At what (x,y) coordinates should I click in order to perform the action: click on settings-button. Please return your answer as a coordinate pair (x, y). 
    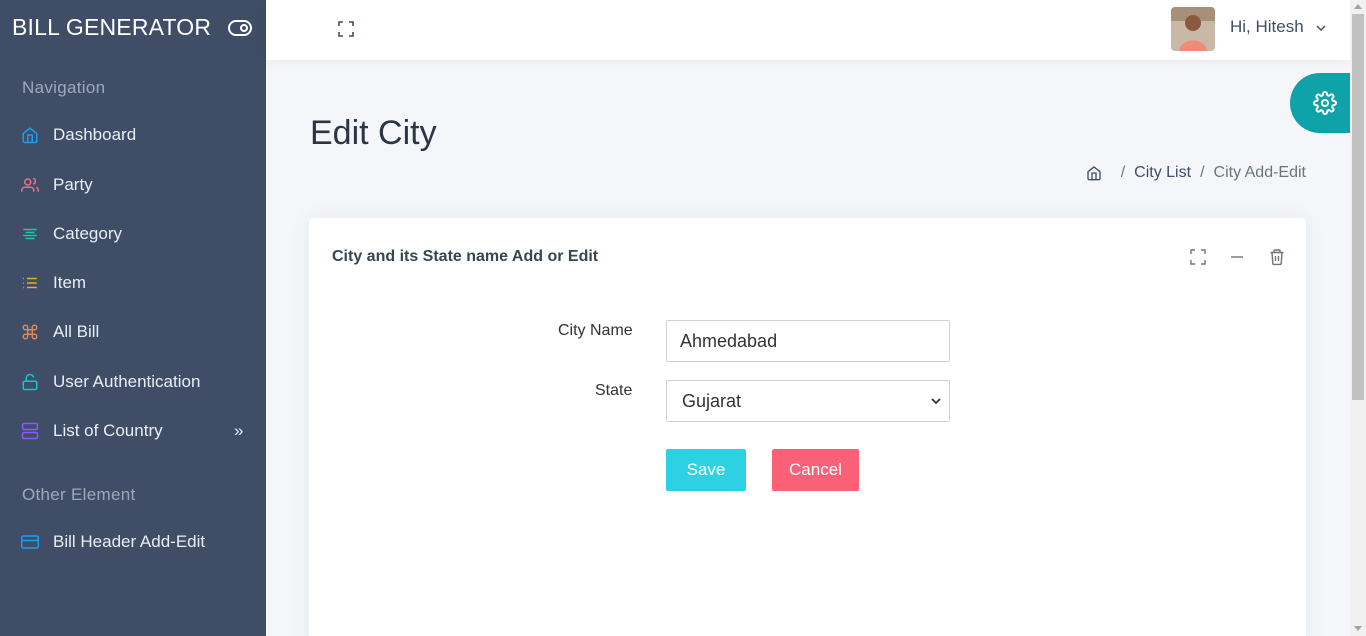
    Looking at the image, I should click on (1320, 103).